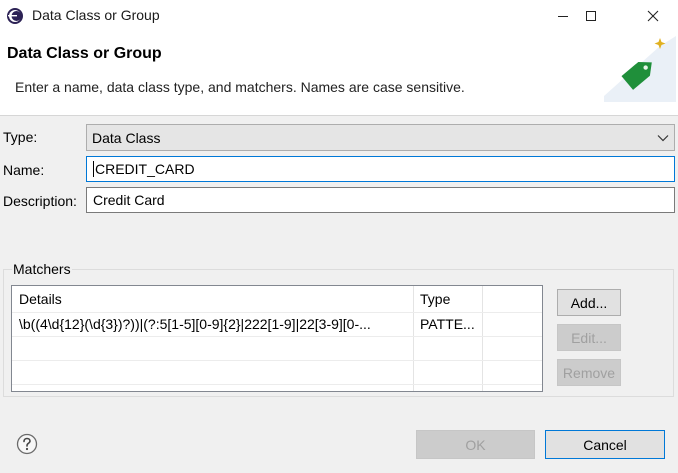 The width and height of the screenshot is (678, 473). Describe the element at coordinates (663, 137) in the screenshot. I see `chevron-down-icon` at that location.